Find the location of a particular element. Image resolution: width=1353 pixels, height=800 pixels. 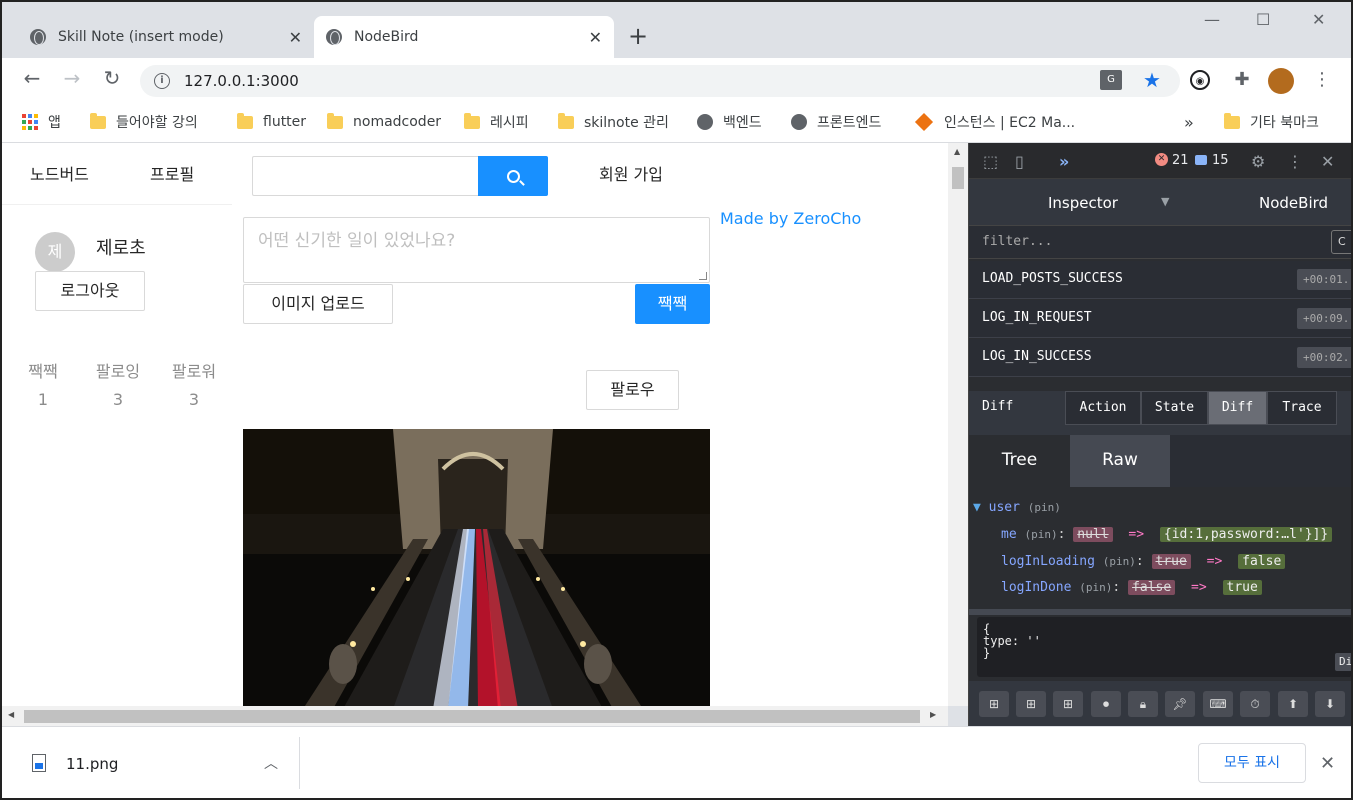

devtools-menu-icon: ⋮ is located at coordinates (1295, 161).